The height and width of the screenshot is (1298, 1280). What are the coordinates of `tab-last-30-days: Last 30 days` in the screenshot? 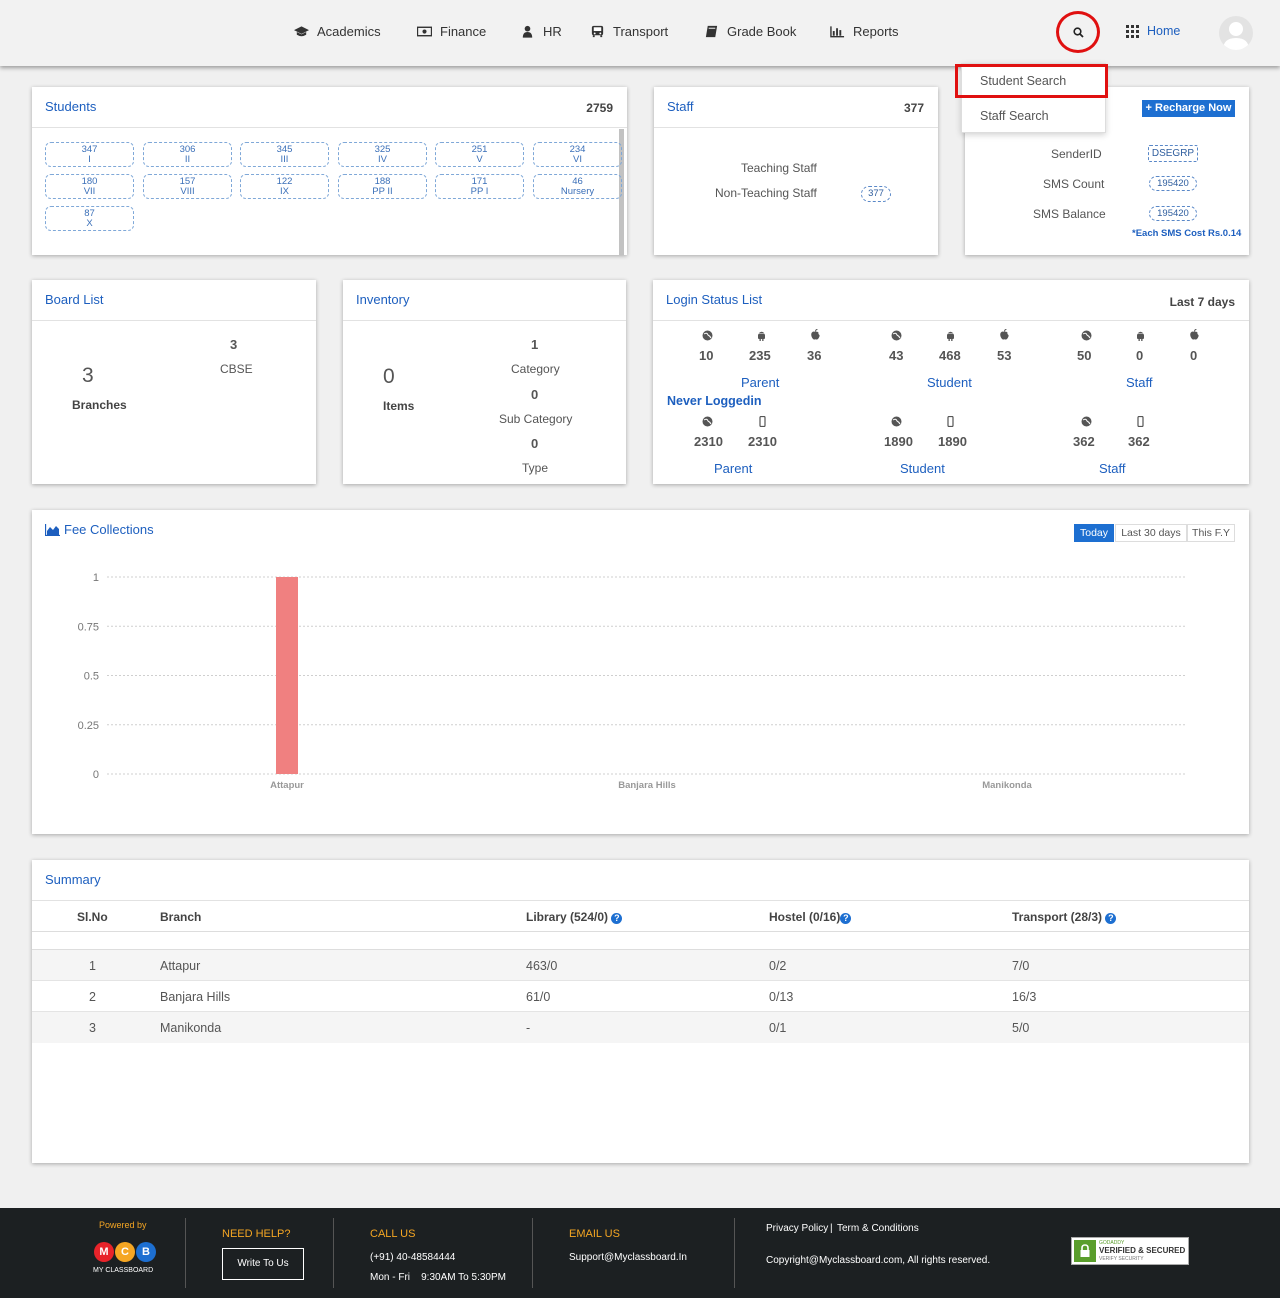 It's located at (1151, 533).